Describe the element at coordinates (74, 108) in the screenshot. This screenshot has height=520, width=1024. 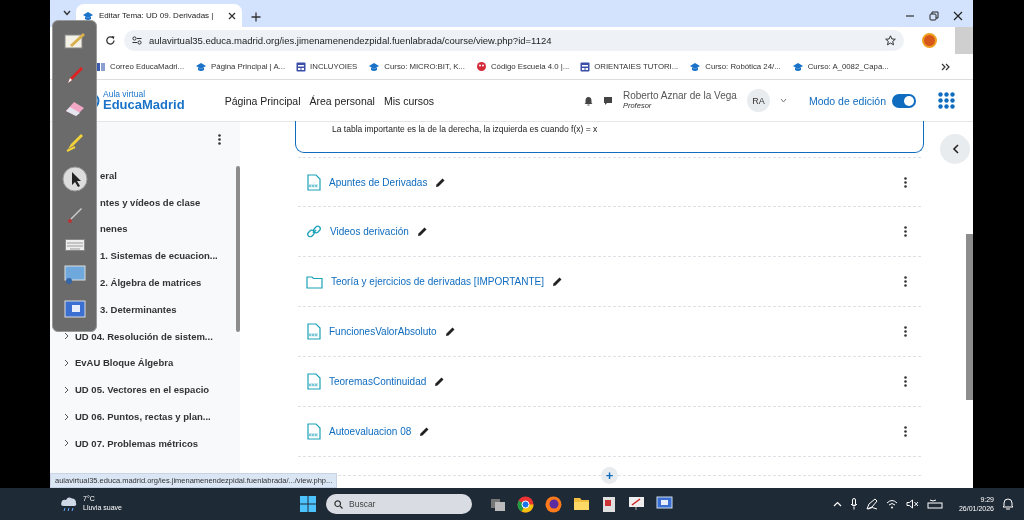
I see `eraser-icon` at that location.